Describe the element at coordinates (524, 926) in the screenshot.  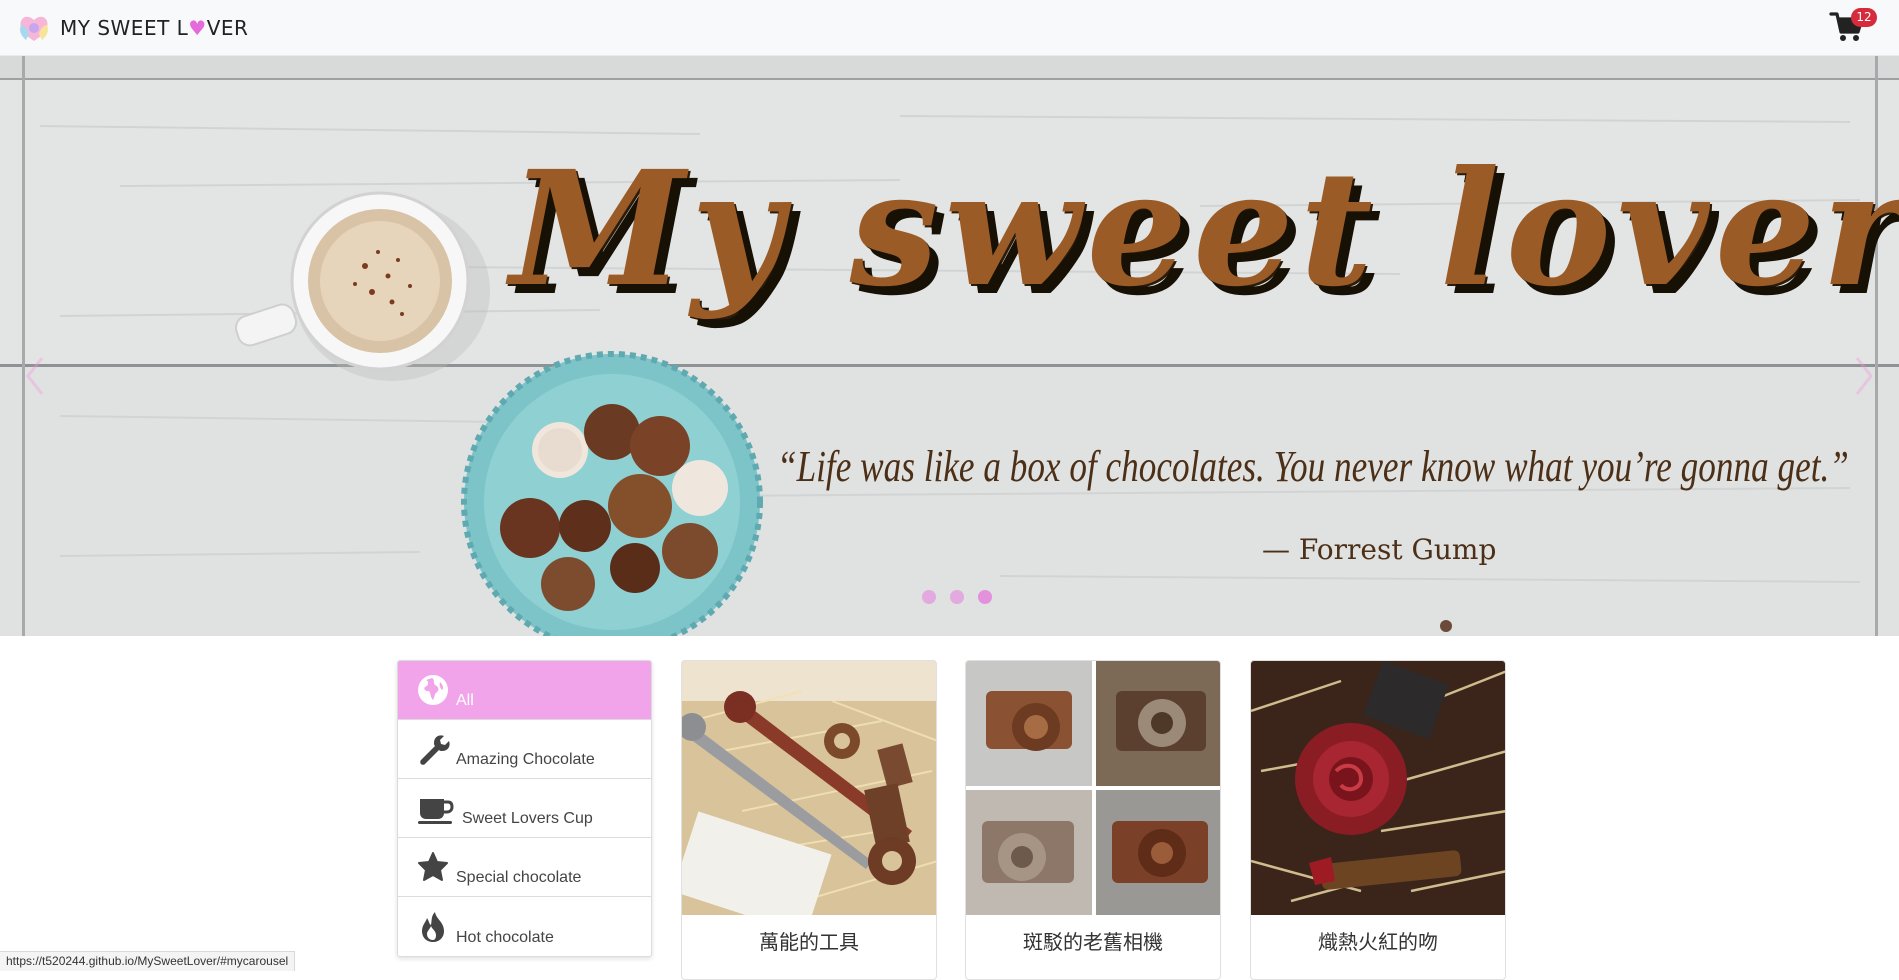
I see `category-item-hot-chocolate: Hot chocolate` at that location.